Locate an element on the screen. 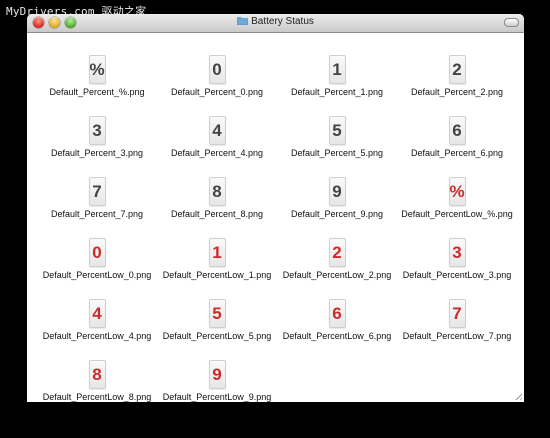 The image size is (550, 438). file-item: 9 Default_PercentLow_9.png is located at coordinates (217, 381).